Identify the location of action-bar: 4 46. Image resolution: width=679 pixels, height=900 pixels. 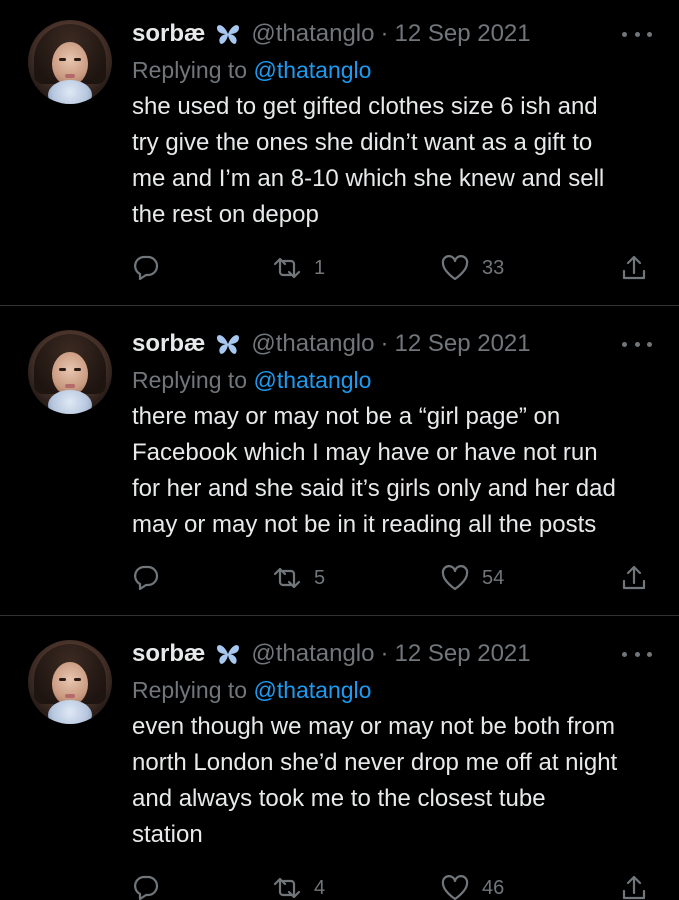
(392, 885).